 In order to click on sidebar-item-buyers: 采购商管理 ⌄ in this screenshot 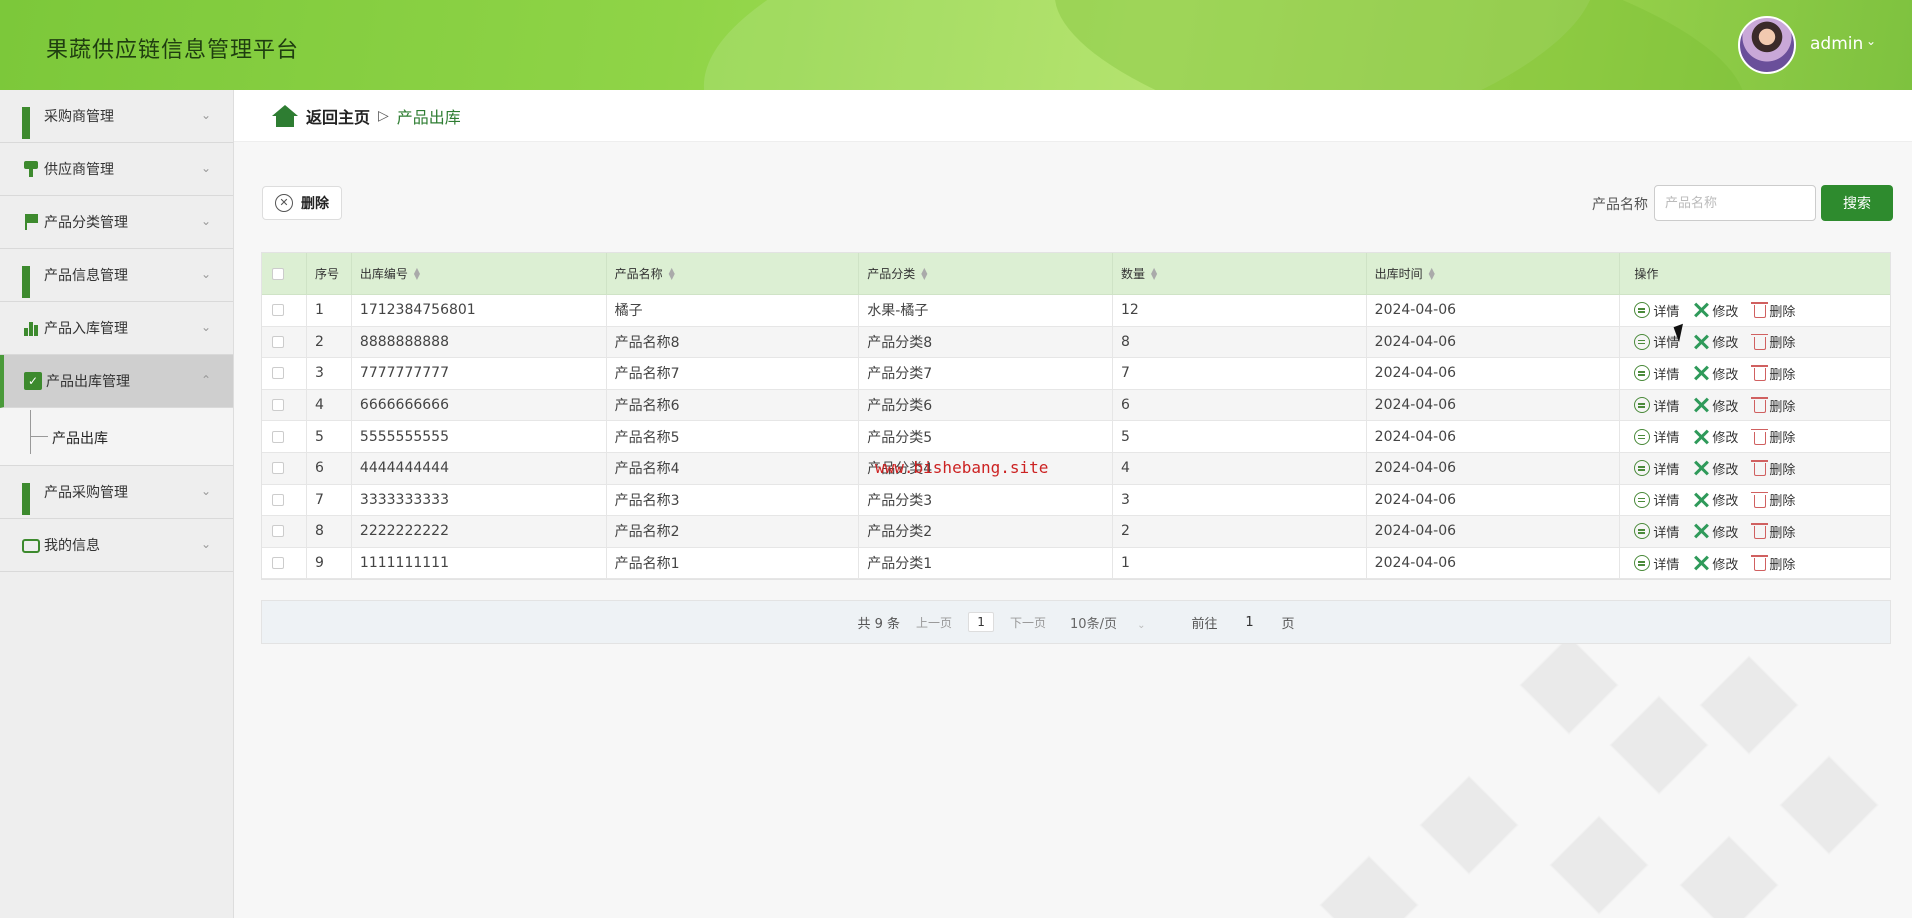, I will do `click(116, 116)`.